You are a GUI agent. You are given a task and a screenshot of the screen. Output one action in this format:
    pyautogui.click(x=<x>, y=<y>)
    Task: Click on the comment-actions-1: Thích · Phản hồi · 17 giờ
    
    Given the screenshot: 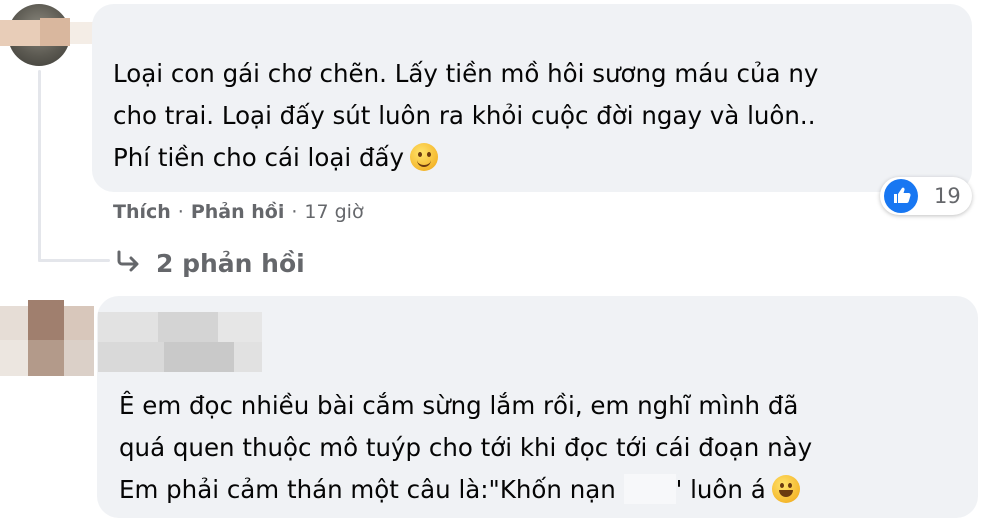 What is the action you would take?
    pyautogui.click(x=238, y=212)
    